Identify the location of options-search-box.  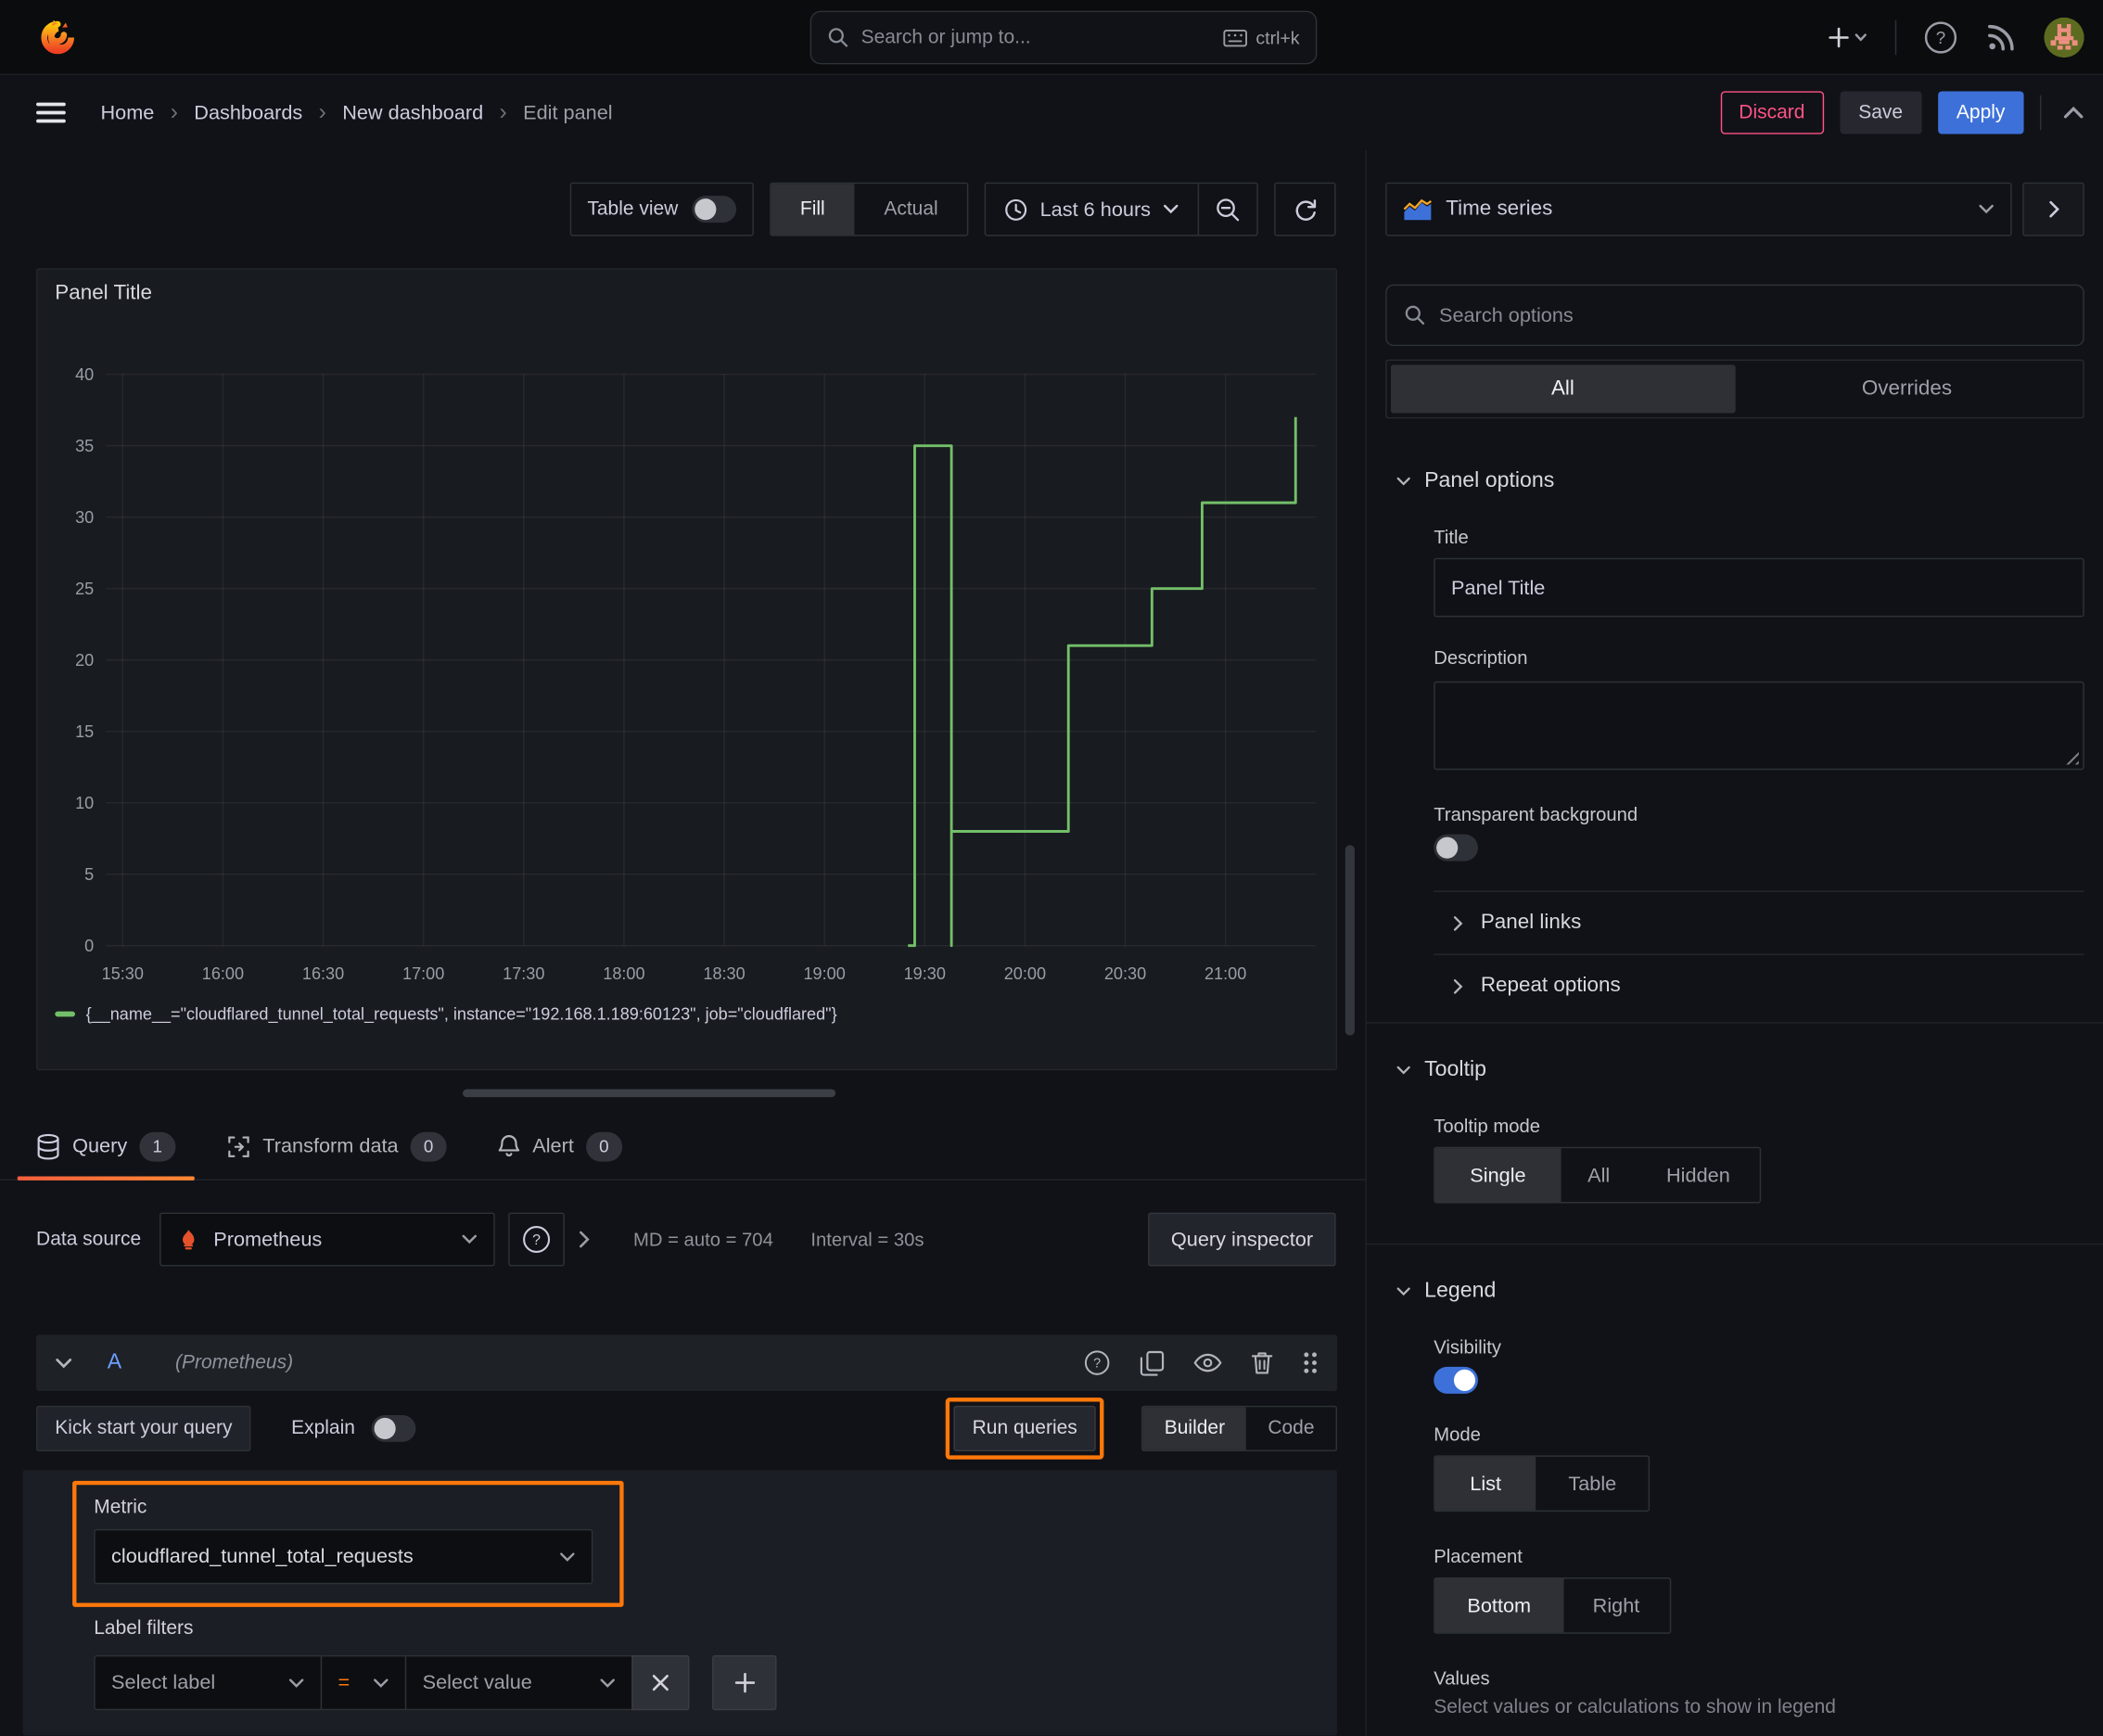
(1734, 316).